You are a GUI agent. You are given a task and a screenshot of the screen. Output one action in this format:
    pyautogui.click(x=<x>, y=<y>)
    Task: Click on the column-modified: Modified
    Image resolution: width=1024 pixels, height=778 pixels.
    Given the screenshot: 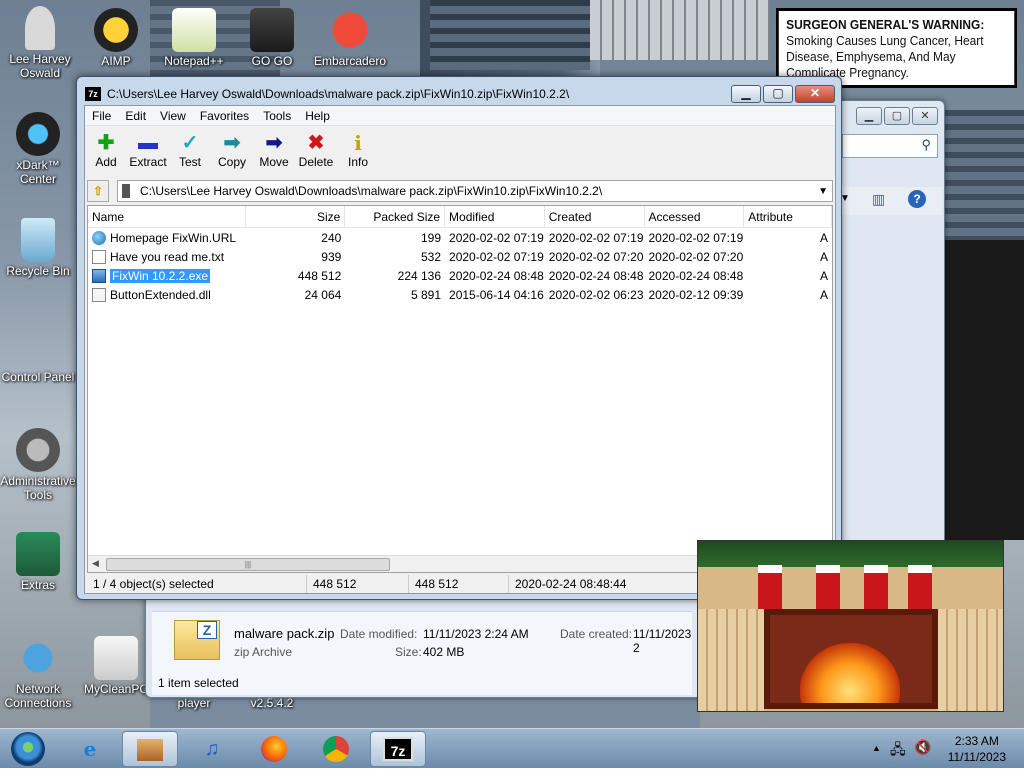 What is the action you would take?
    pyautogui.click(x=495, y=216)
    